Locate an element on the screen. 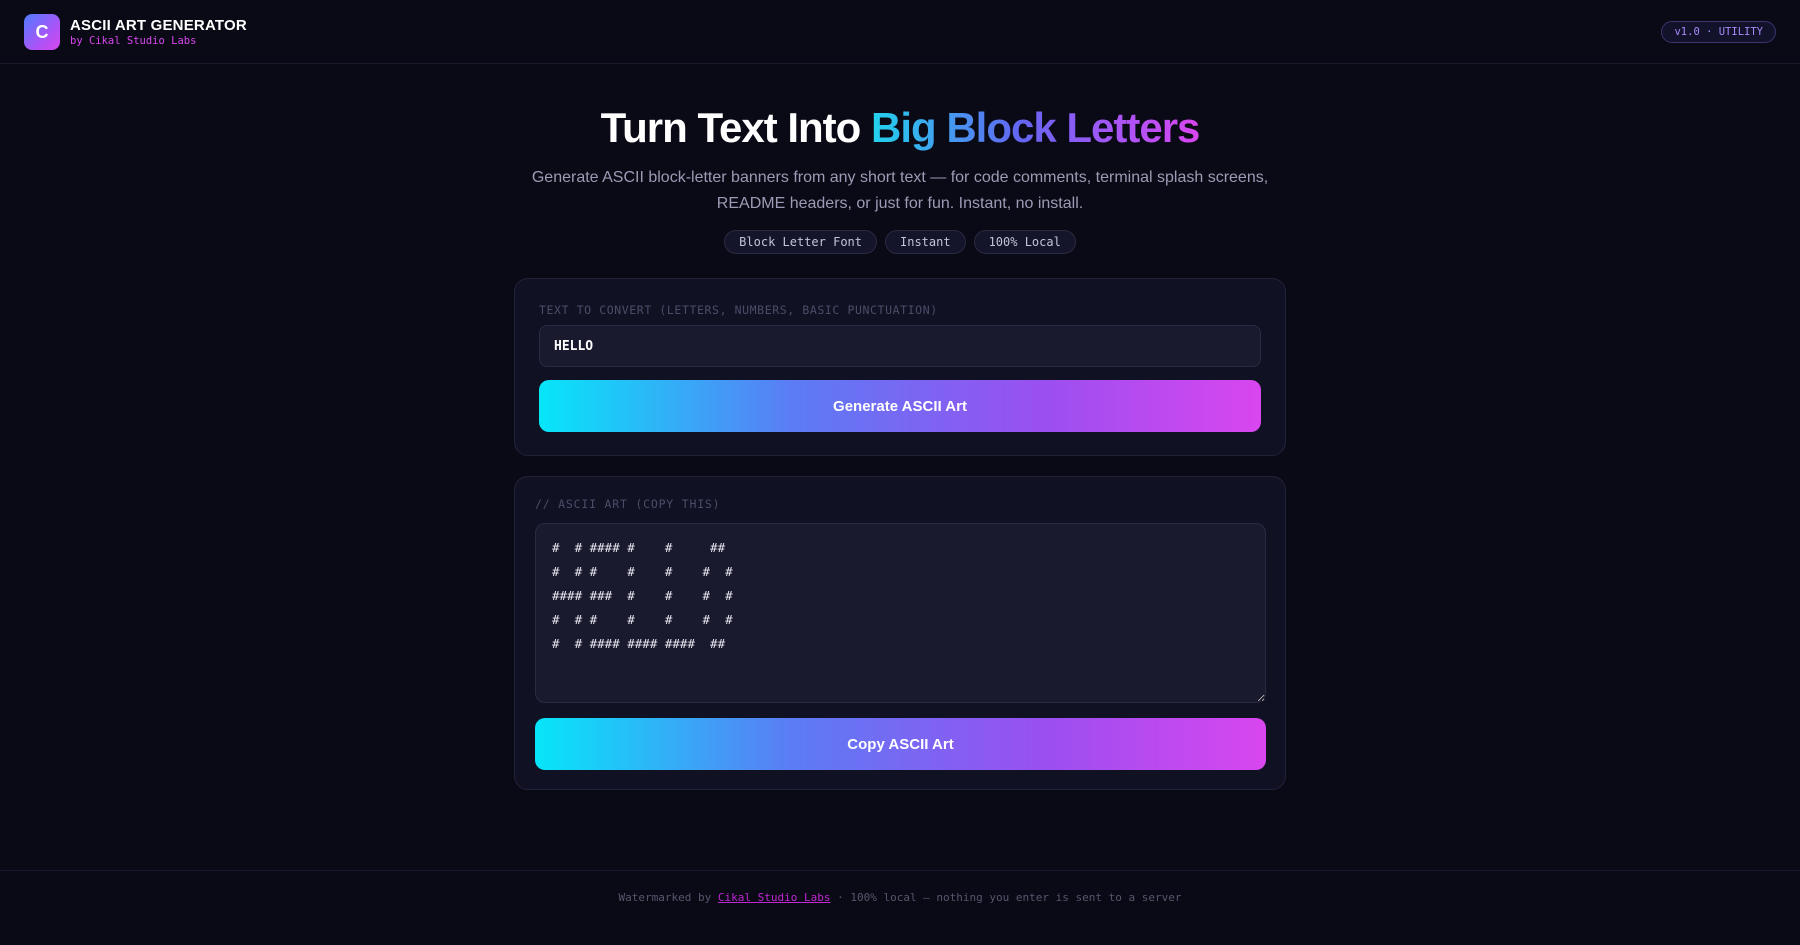  app-subtitle: by Cikal Studio Labs is located at coordinates (133, 41).